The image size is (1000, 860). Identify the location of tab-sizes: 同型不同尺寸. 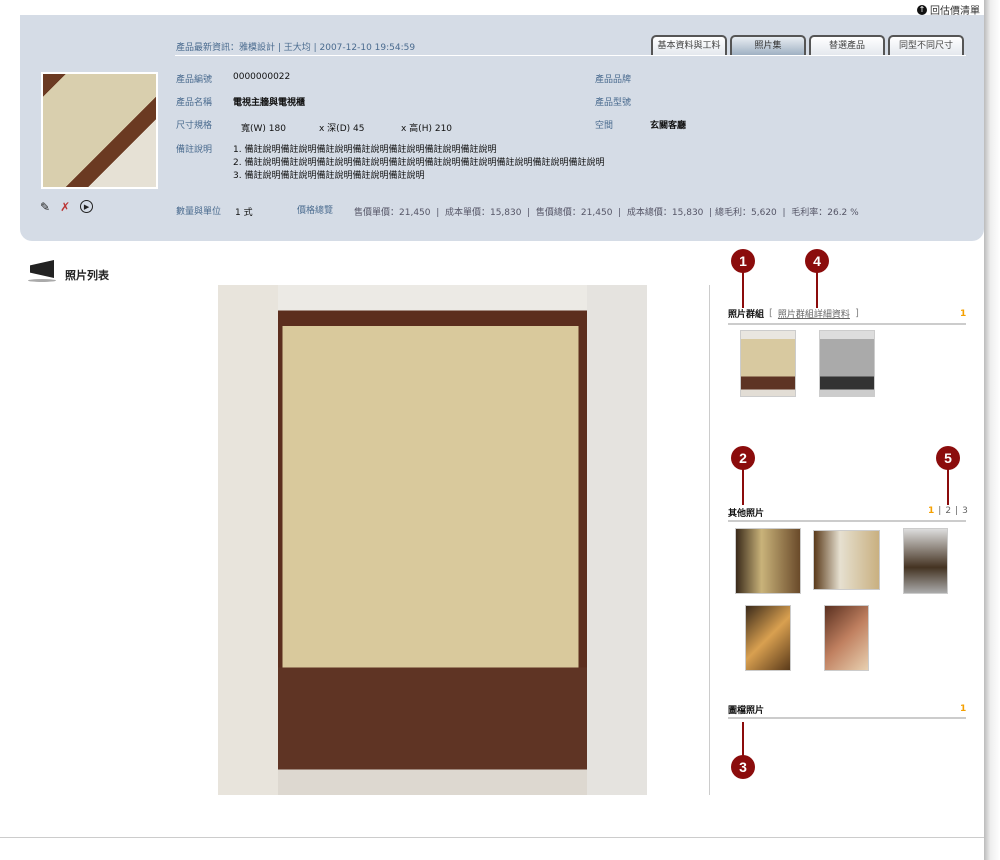
(926, 45).